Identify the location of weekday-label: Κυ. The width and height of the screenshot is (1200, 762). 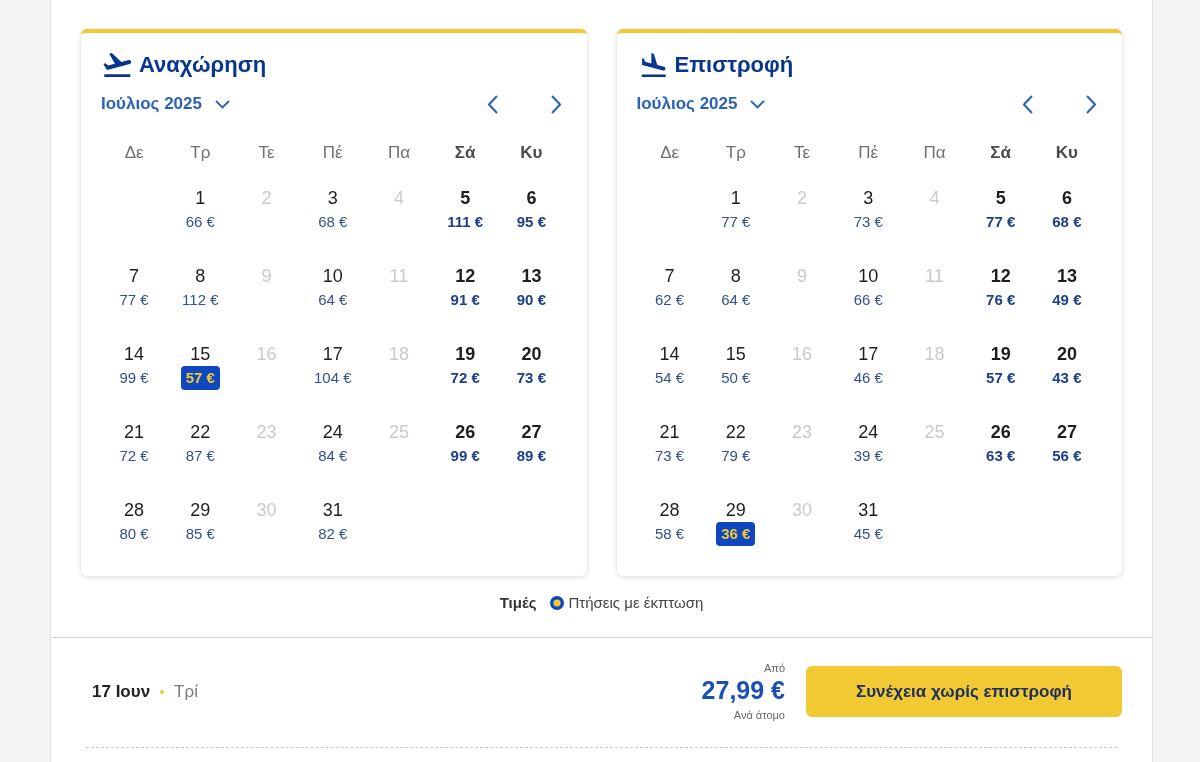
(1066, 153).